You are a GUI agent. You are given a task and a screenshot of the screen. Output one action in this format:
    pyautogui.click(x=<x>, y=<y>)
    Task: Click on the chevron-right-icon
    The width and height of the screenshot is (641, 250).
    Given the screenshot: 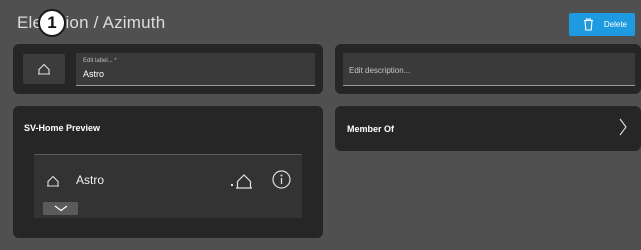 What is the action you would take?
    pyautogui.click(x=623, y=127)
    